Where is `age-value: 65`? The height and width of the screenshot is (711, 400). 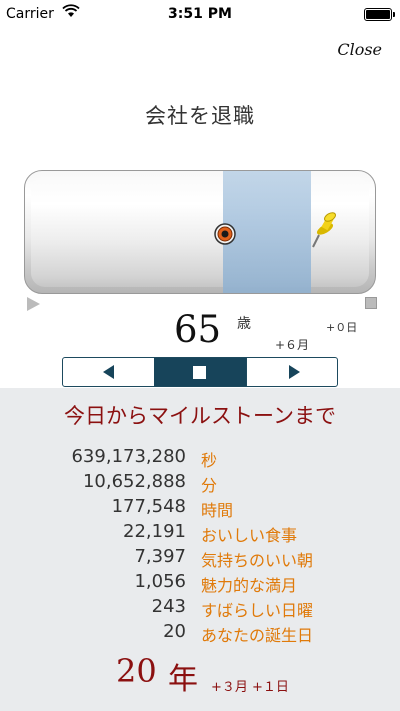
age-value: 65 is located at coordinates (198, 329).